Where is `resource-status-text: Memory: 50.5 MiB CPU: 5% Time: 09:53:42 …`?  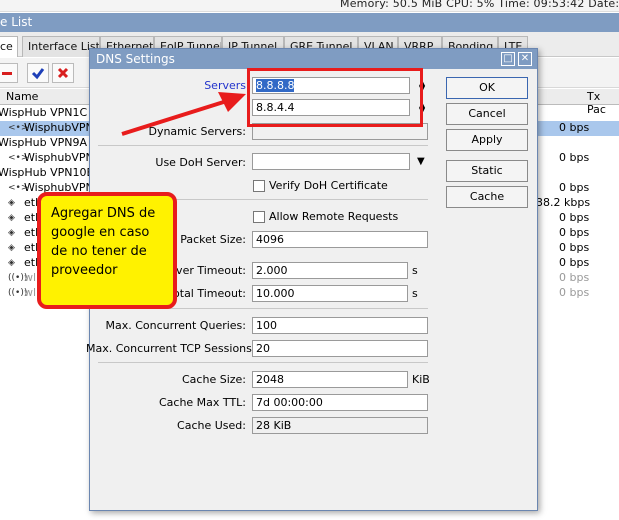 resource-status-text: Memory: 50.5 MiB CPU: 5% Time: 09:53:42 … is located at coordinates (479, 5).